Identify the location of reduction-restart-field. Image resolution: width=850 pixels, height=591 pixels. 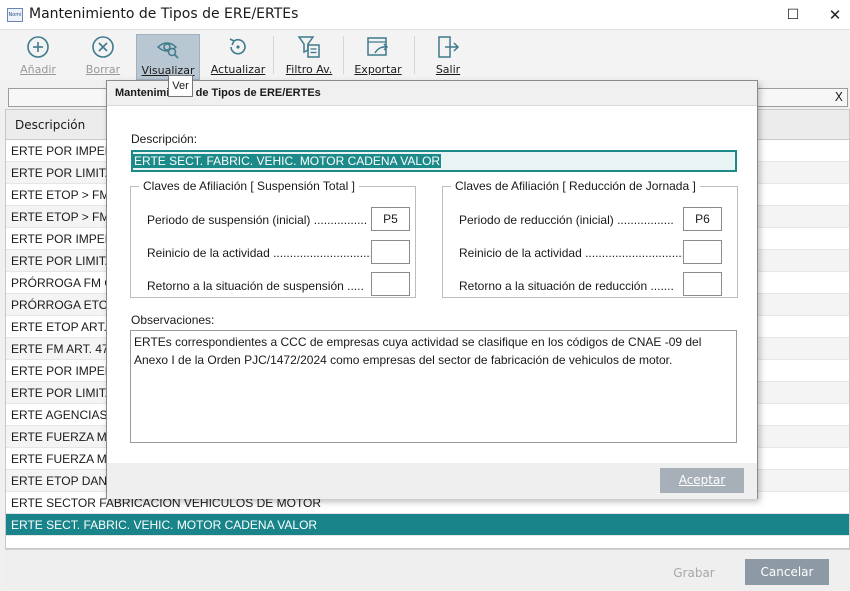
(702, 252).